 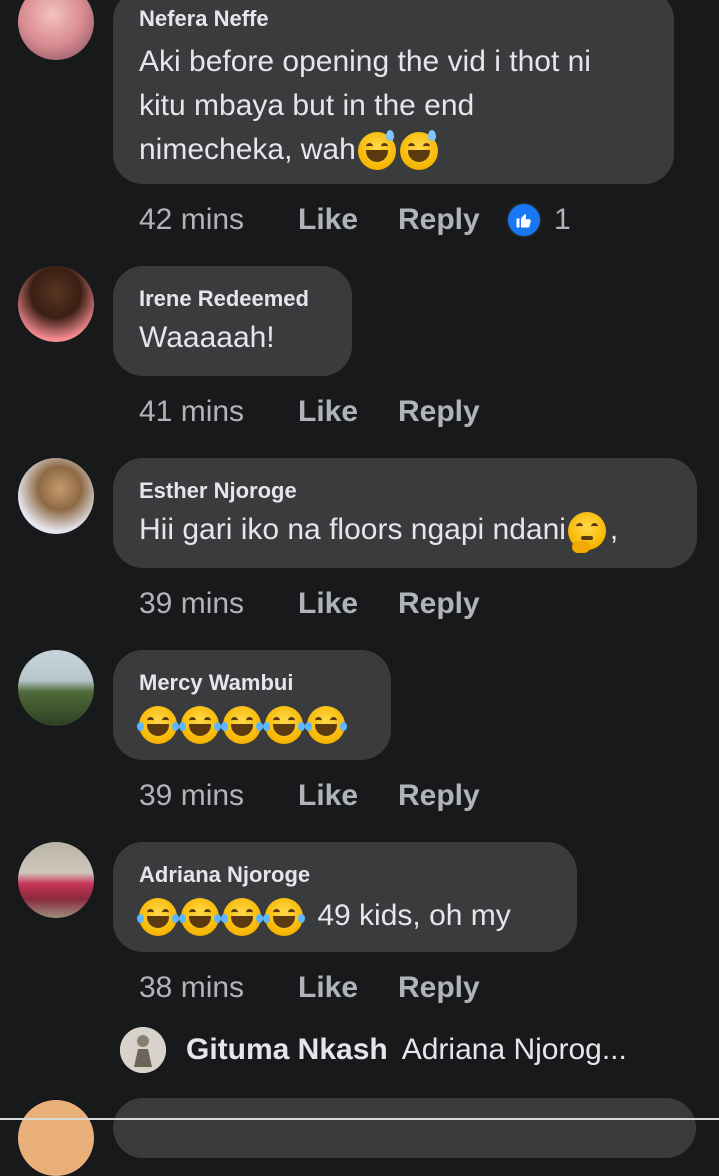 I want to click on comment-line: kitu mbaya but in the end, so click(x=307, y=105).